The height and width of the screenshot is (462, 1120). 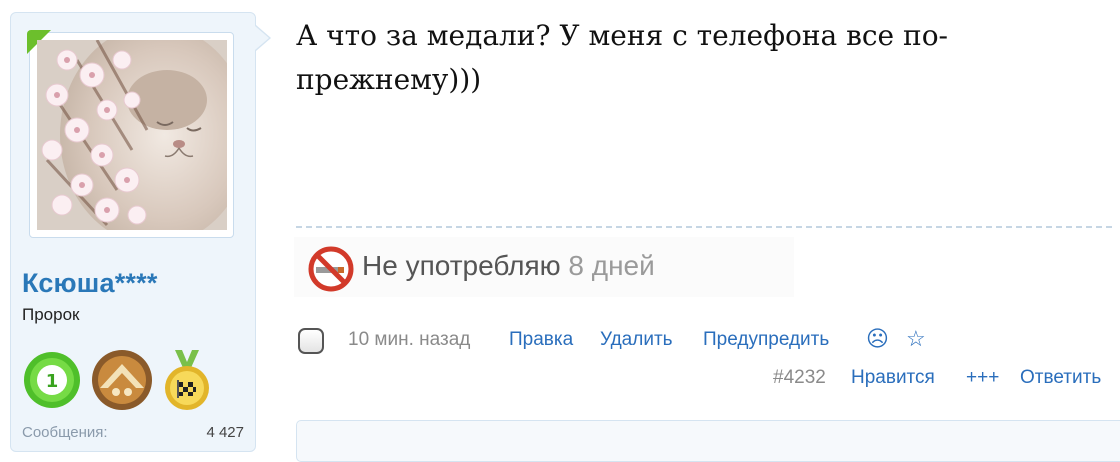 What do you see at coordinates (916, 339) in the screenshot?
I see `favorite-star-icon: ☆` at bounding box center [916, 339].